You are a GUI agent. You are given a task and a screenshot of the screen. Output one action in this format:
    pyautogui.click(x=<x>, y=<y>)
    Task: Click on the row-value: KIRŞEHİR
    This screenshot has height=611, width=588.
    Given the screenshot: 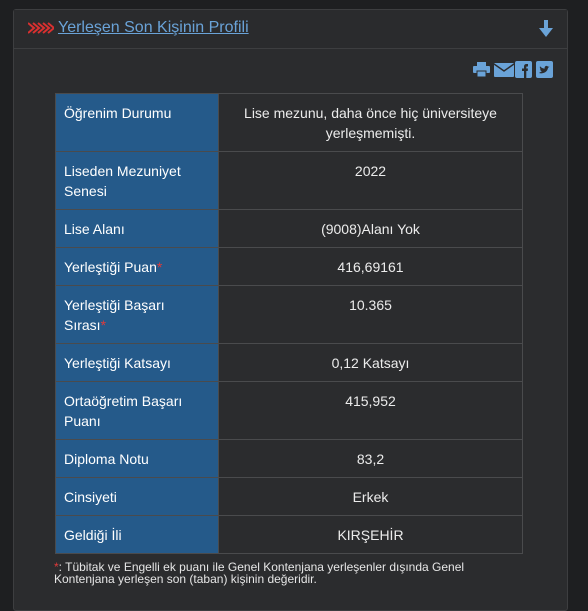 What is the action you would take?
    pyautogui.click(x=370, y=534)
    